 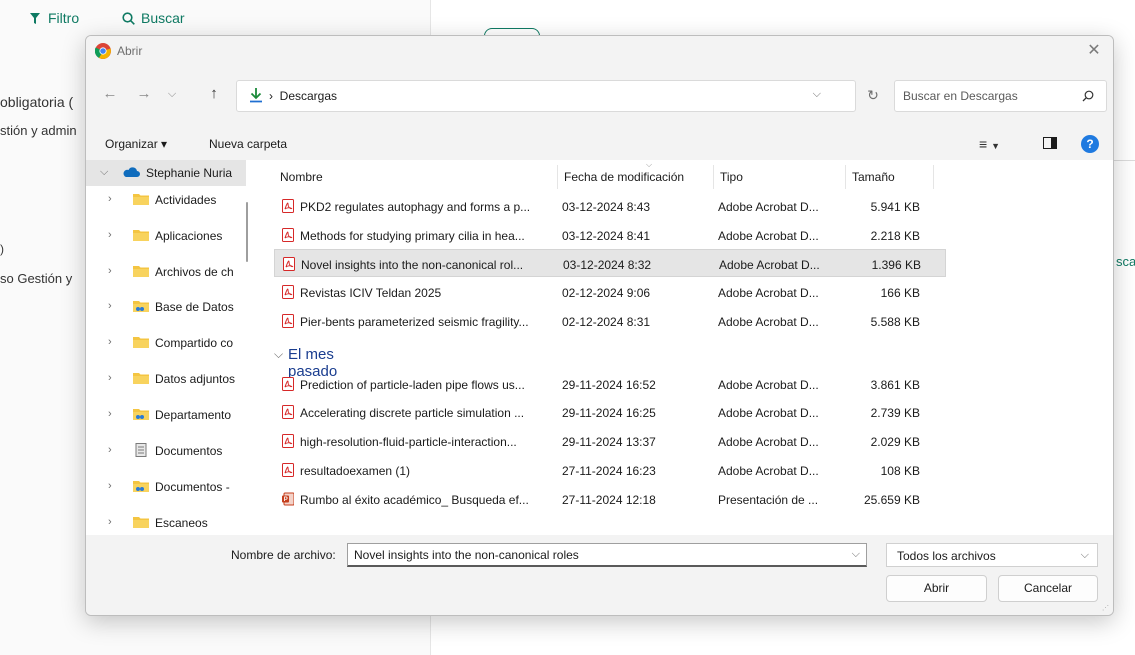 What do you see at coordinates (546, 96) in the screenshot?
I see `address-bar: › Descargas ⌵` at bounding box center [546, 96].